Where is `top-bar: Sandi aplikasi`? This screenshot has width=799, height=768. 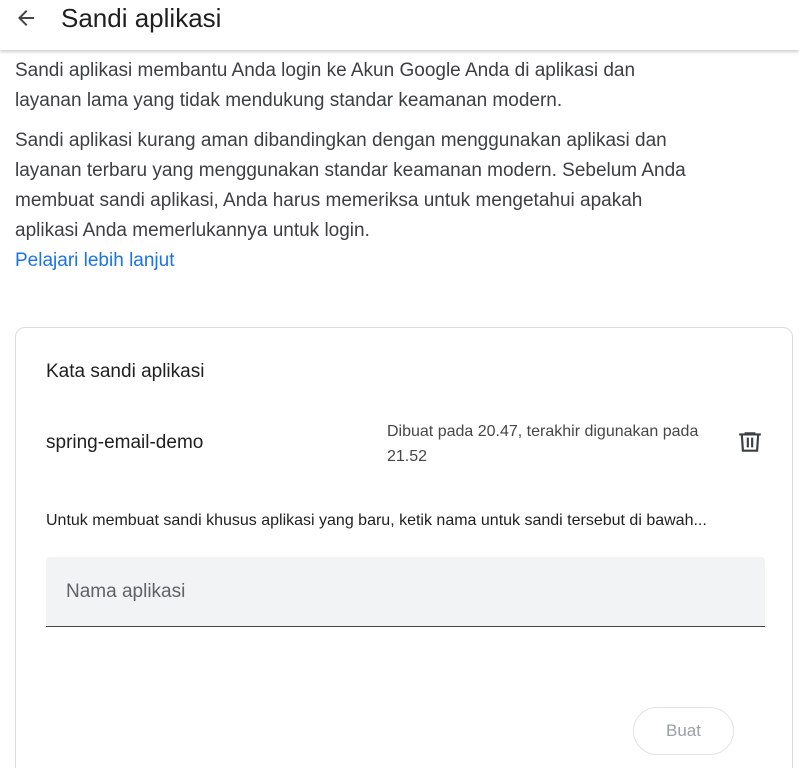 top-bar: Sandi aplikasi is located at coordinates (399, 25).